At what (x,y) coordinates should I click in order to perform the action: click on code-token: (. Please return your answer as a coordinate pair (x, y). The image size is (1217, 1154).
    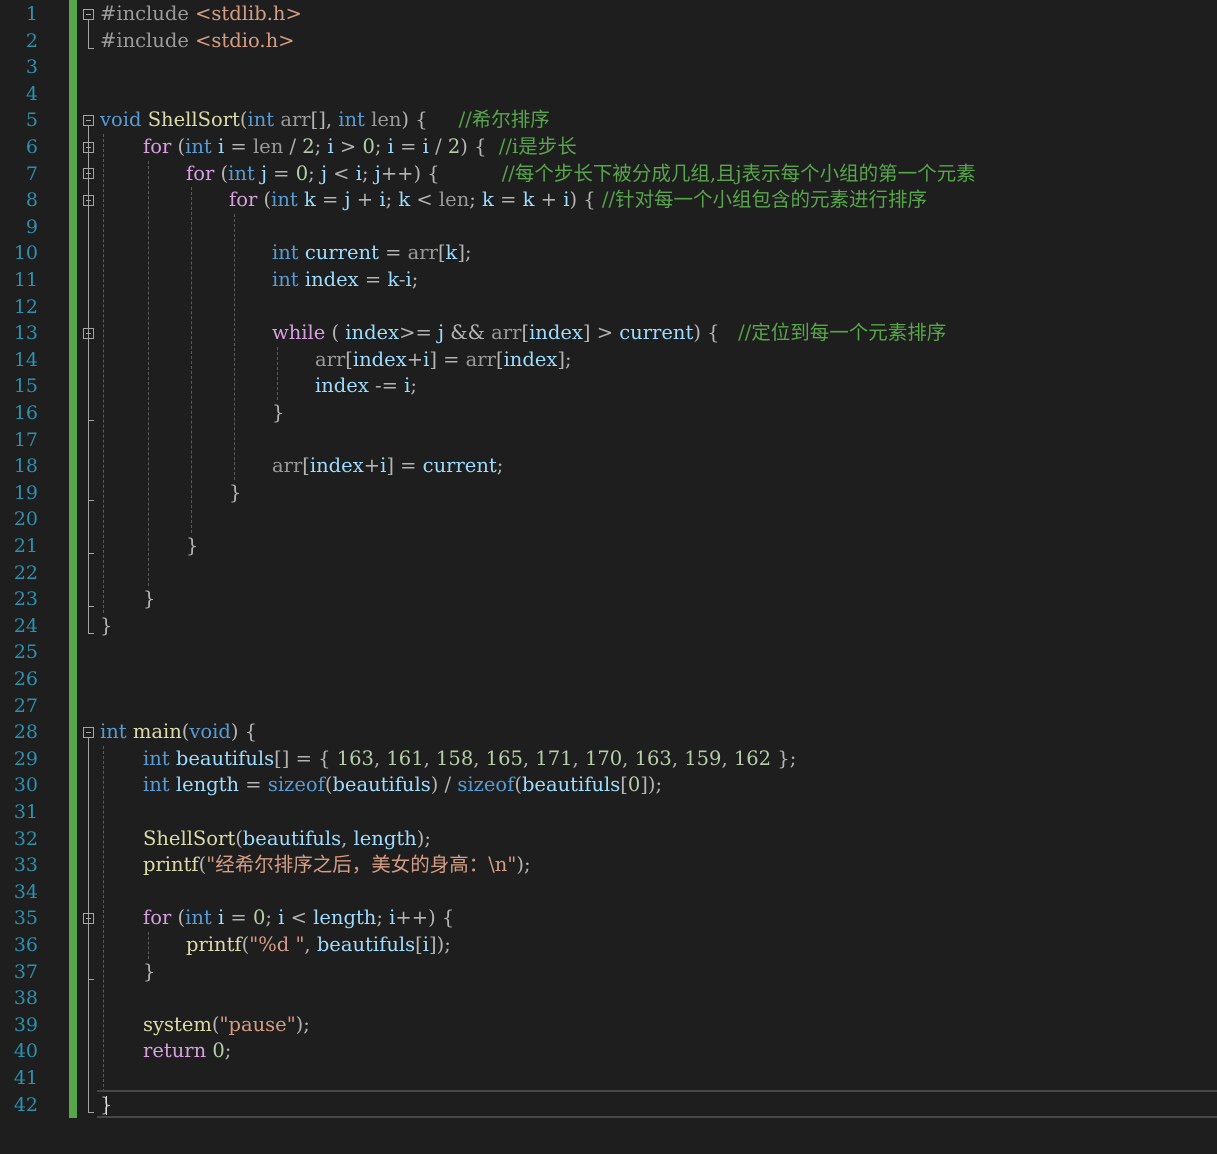
    Looking at the image, I should click on (239, 838).